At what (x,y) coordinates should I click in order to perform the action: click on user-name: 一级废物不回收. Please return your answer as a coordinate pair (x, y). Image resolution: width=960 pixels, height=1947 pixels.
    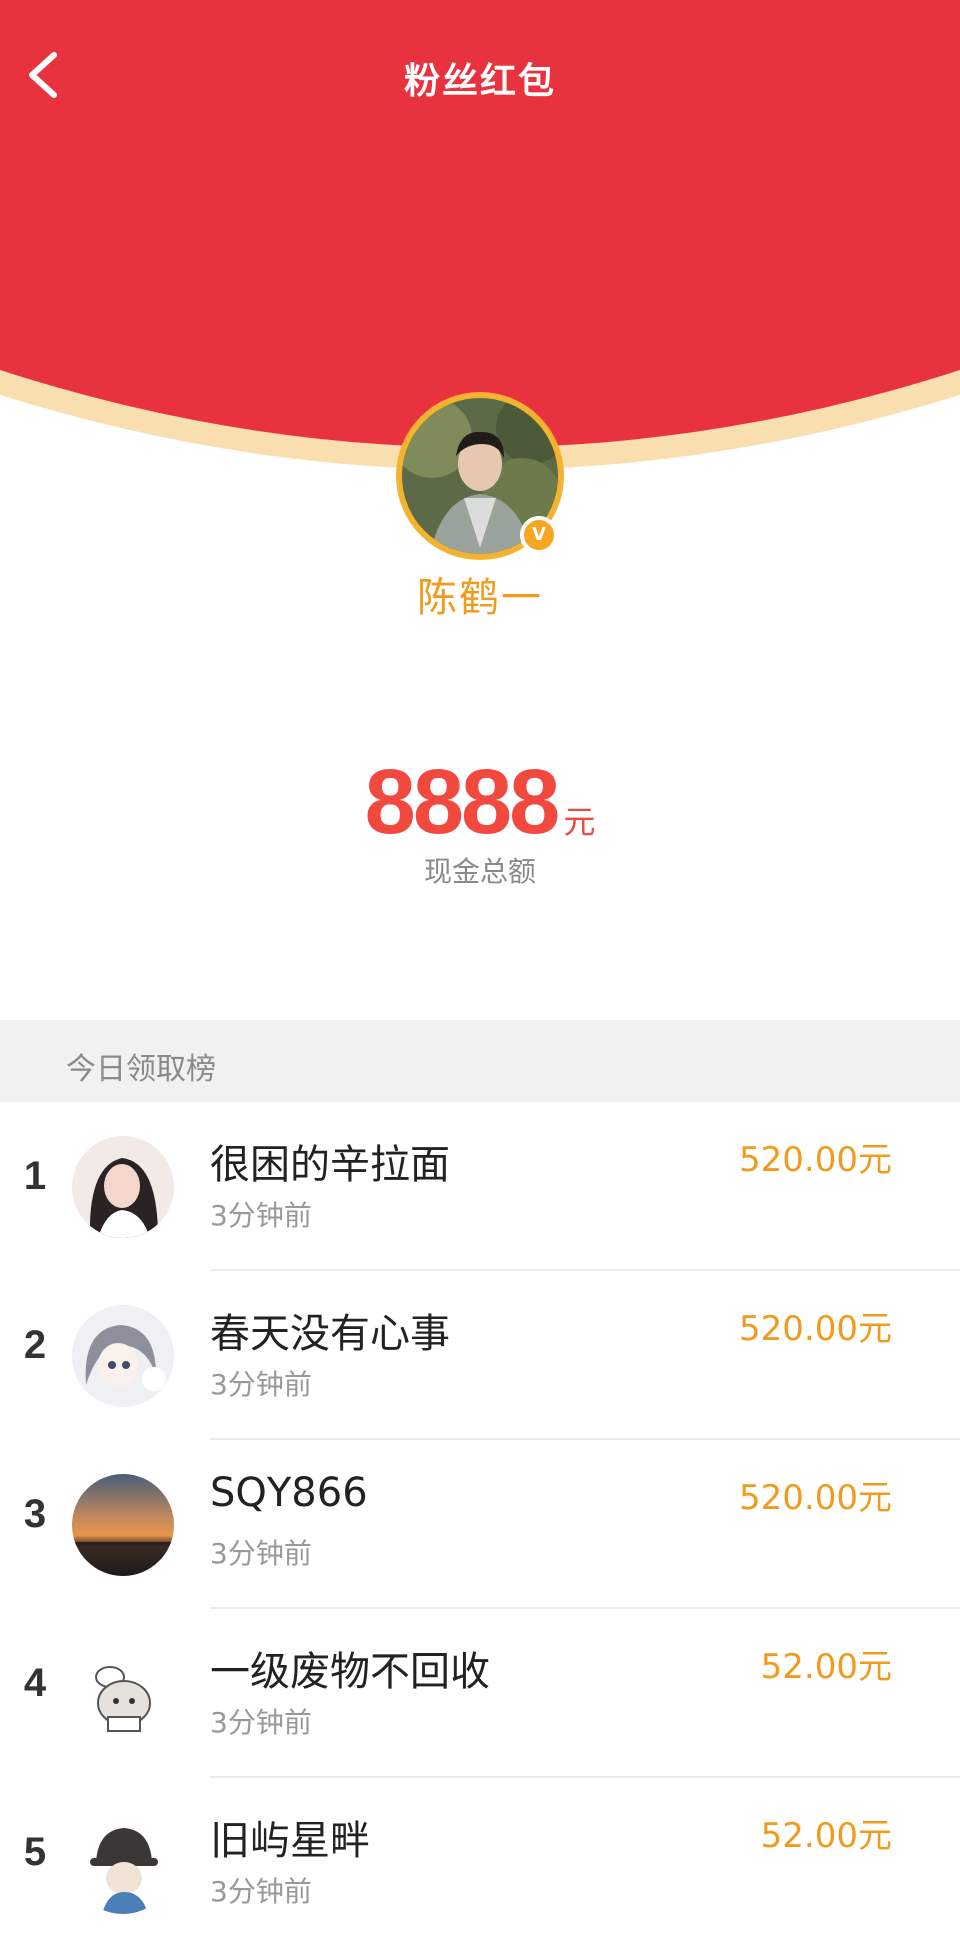
    Looking at the image, I should click on (350, 1672).